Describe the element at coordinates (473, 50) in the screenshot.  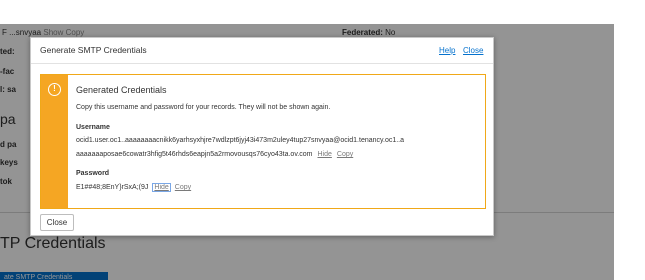
I see `close-link: Close` at that location.